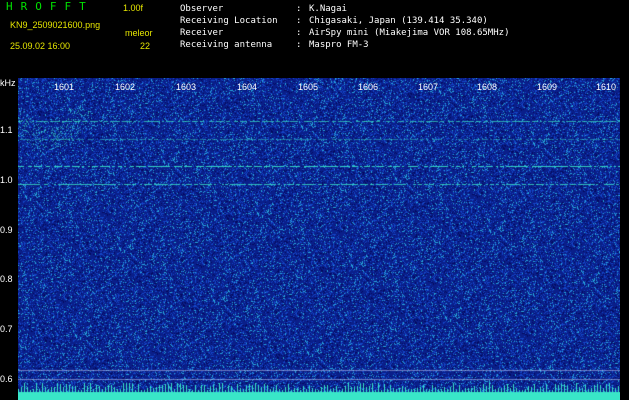  Describe the element at coordinates (50, 6) in the screenshot. I see `app-title: HROFFT` at that location.